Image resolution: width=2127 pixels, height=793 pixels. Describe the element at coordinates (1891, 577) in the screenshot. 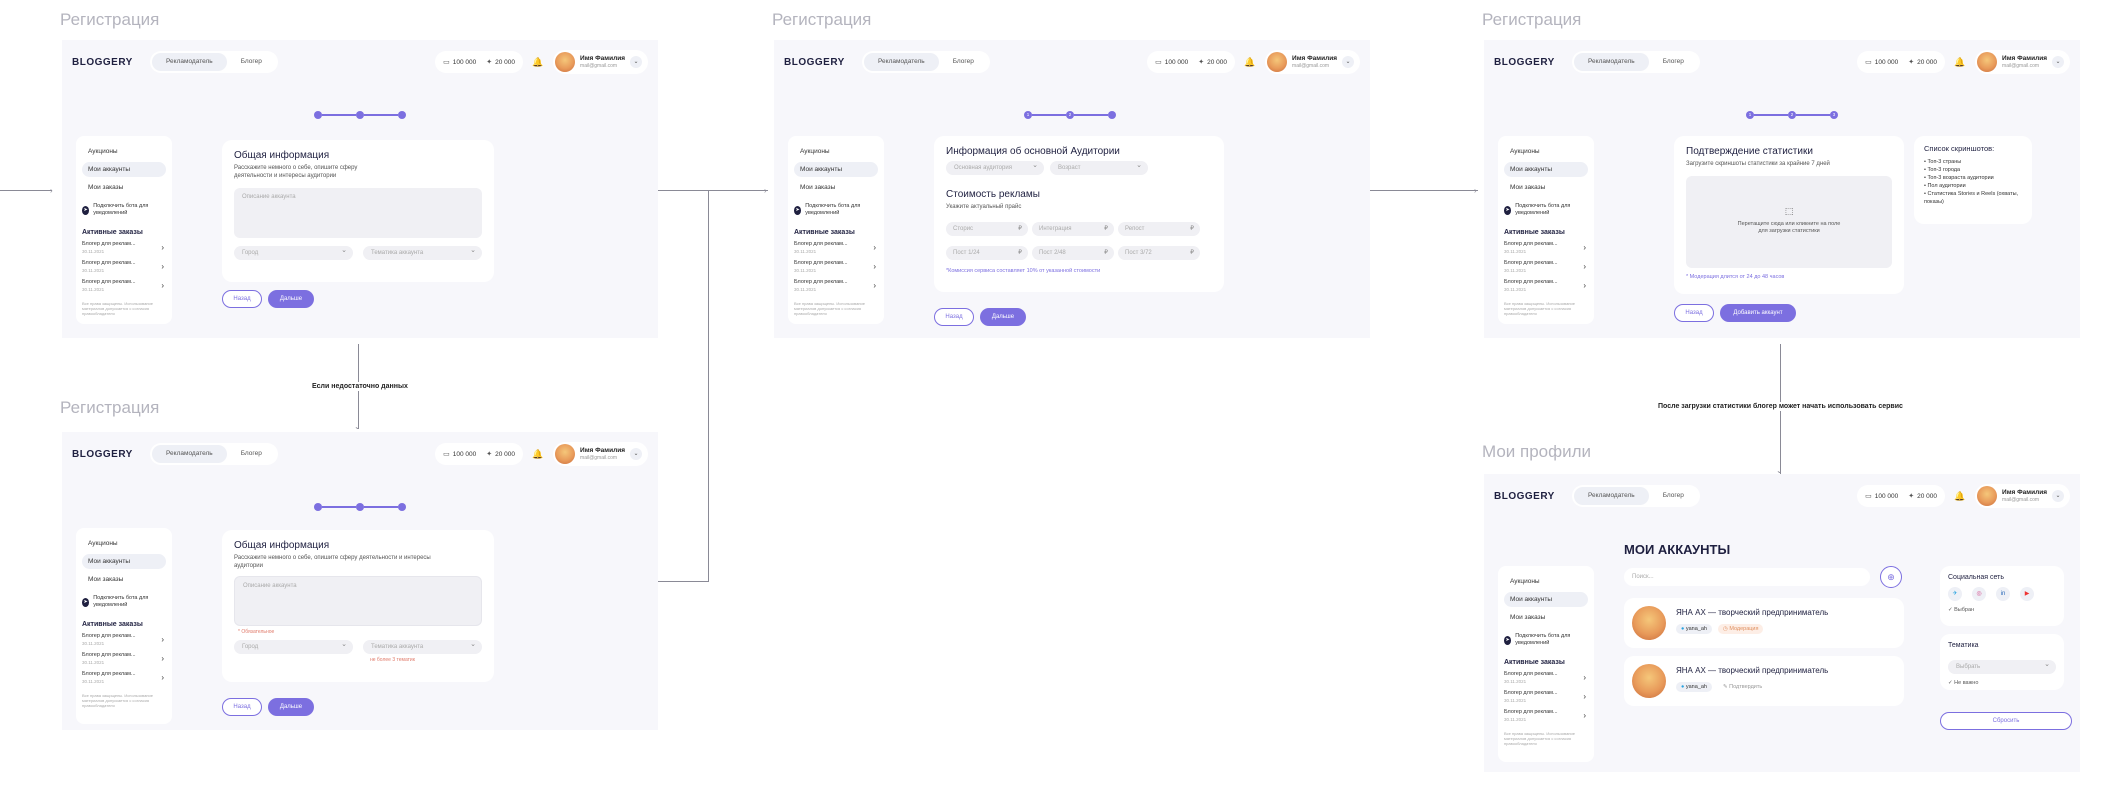

I see `add-user-icon: ⊕` at that location.